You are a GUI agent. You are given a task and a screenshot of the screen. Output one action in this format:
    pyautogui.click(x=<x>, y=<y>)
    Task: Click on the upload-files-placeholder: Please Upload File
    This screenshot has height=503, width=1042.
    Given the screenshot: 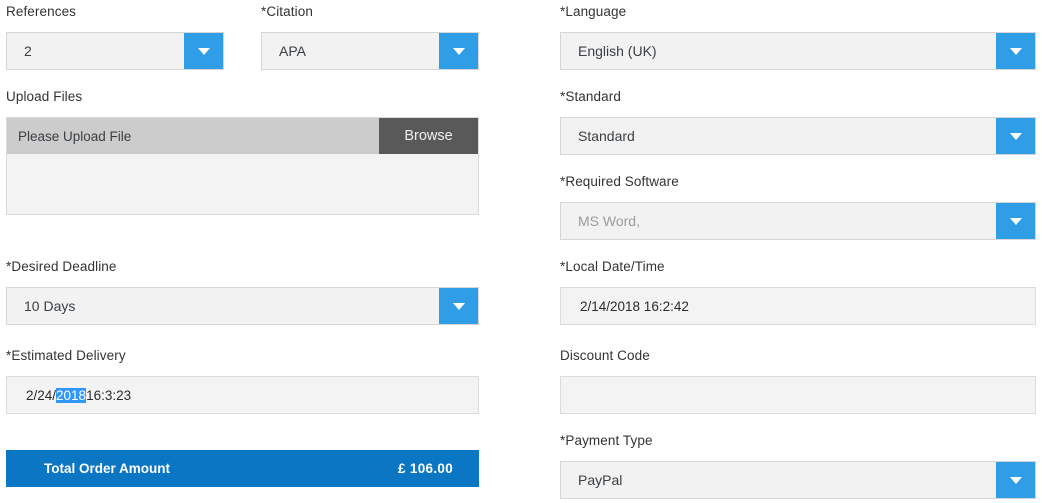 What is the action you would take?
    pyautogui.click(x=75, y=136)
    